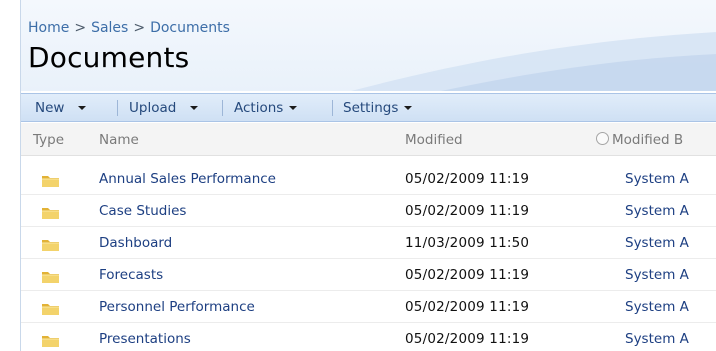 This screenshot has width=716, height=351. I want to click on column-header-type: Type, so click(48, 140).